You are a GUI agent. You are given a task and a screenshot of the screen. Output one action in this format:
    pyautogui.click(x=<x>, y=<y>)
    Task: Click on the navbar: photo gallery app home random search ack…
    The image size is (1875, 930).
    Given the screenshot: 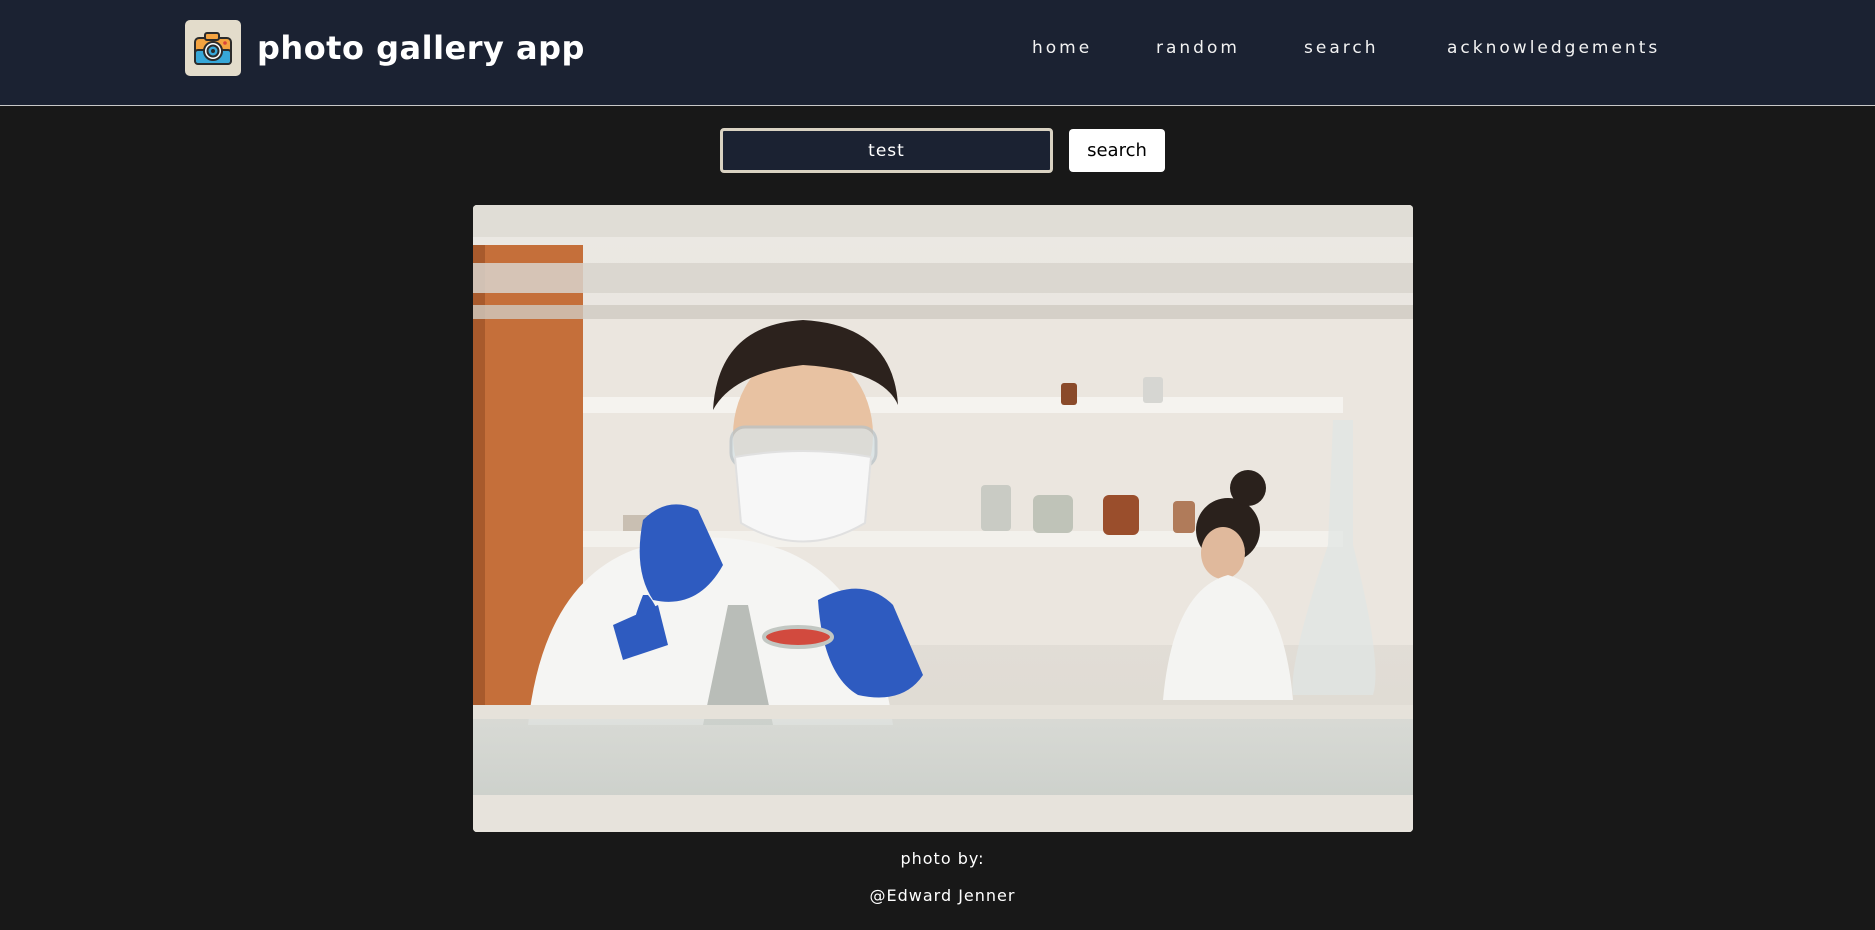 What is the action you would take?
    pyautogui.click(x=937, y=53)
    